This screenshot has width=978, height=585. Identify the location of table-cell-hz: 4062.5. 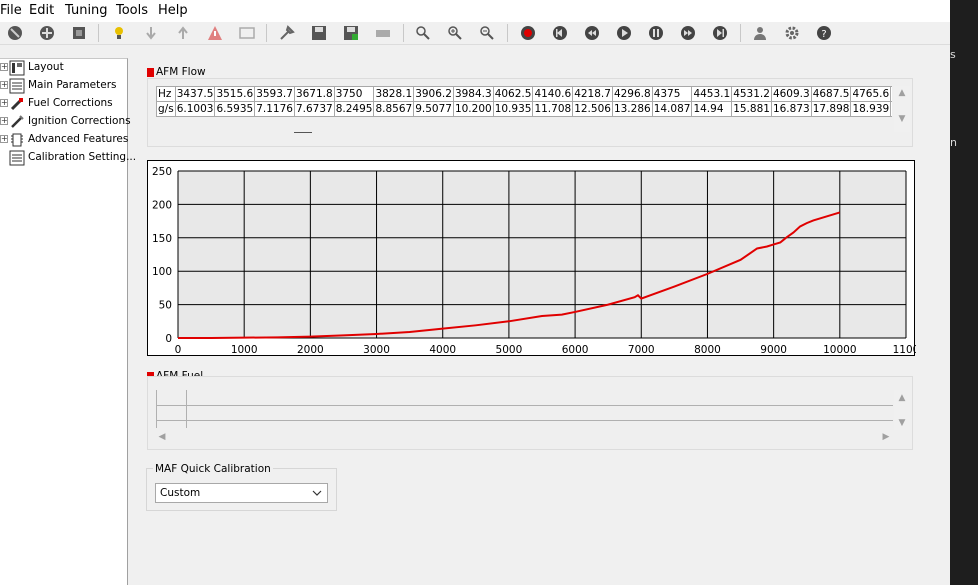
(513, 94).